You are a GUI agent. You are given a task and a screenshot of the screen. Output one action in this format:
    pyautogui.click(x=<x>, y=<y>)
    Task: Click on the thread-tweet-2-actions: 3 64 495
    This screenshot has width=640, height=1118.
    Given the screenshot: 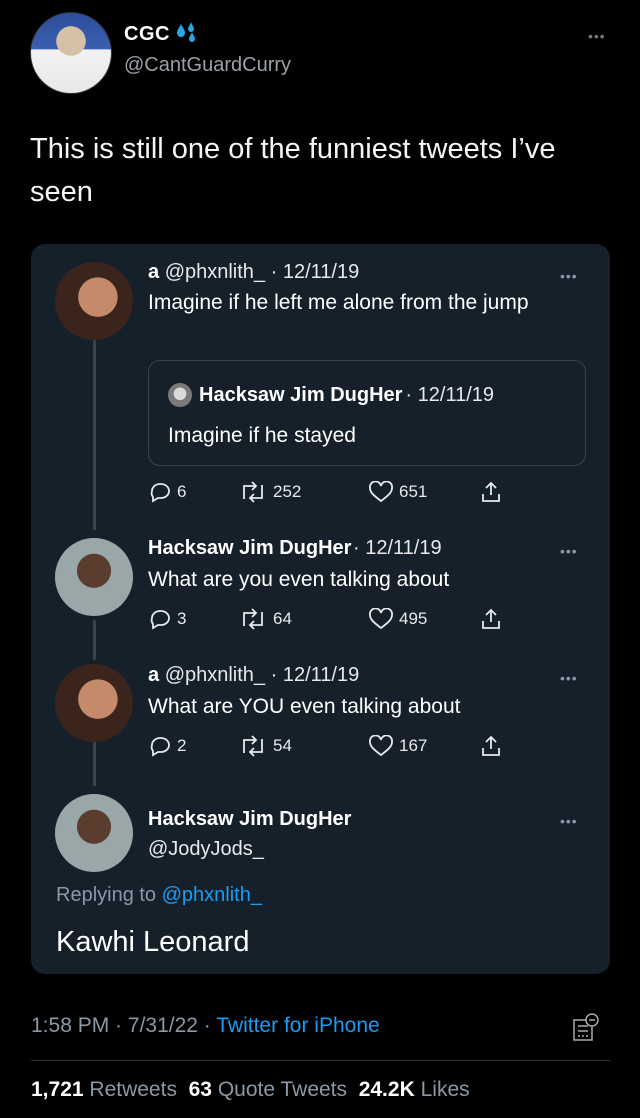 What is the action you would take?
    pyautogui.click(x=333, y=619)
    